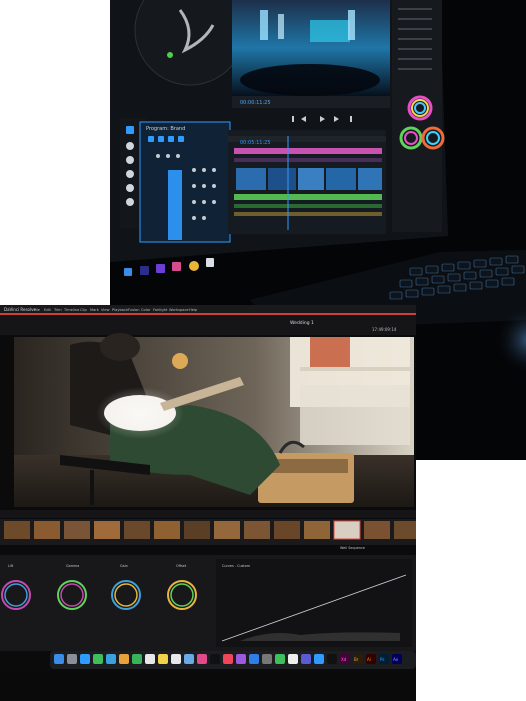 The width and height of the screenshot is (526, 701). I want to click on menu-trim: Trim, so click(57, 310).